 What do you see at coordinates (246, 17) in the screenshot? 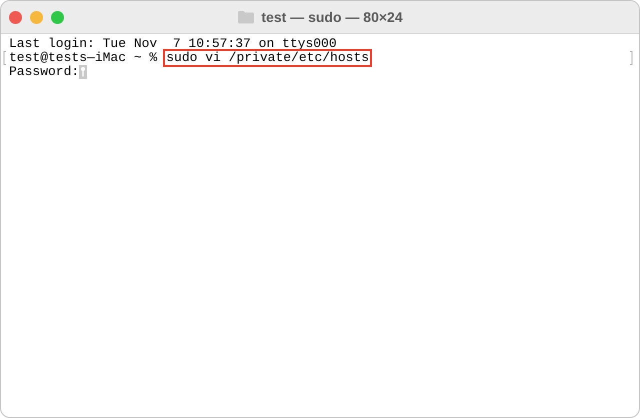
I see `folder-icon` at bounding box center [246, 17].